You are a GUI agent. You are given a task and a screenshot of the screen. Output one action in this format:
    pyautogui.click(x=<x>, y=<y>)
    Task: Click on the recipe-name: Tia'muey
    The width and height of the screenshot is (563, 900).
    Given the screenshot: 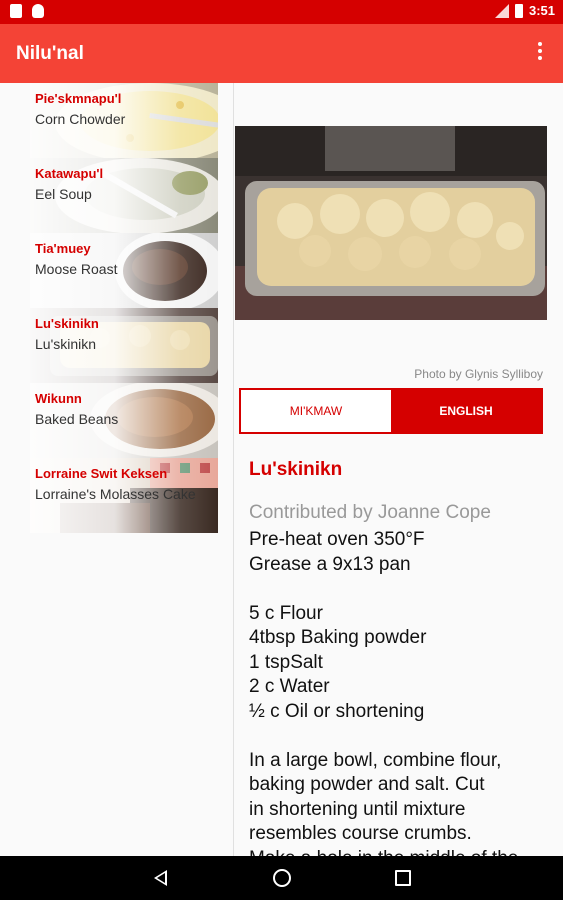 What is the action you would take?
    pyautogui.click(x=63, y=248)
    